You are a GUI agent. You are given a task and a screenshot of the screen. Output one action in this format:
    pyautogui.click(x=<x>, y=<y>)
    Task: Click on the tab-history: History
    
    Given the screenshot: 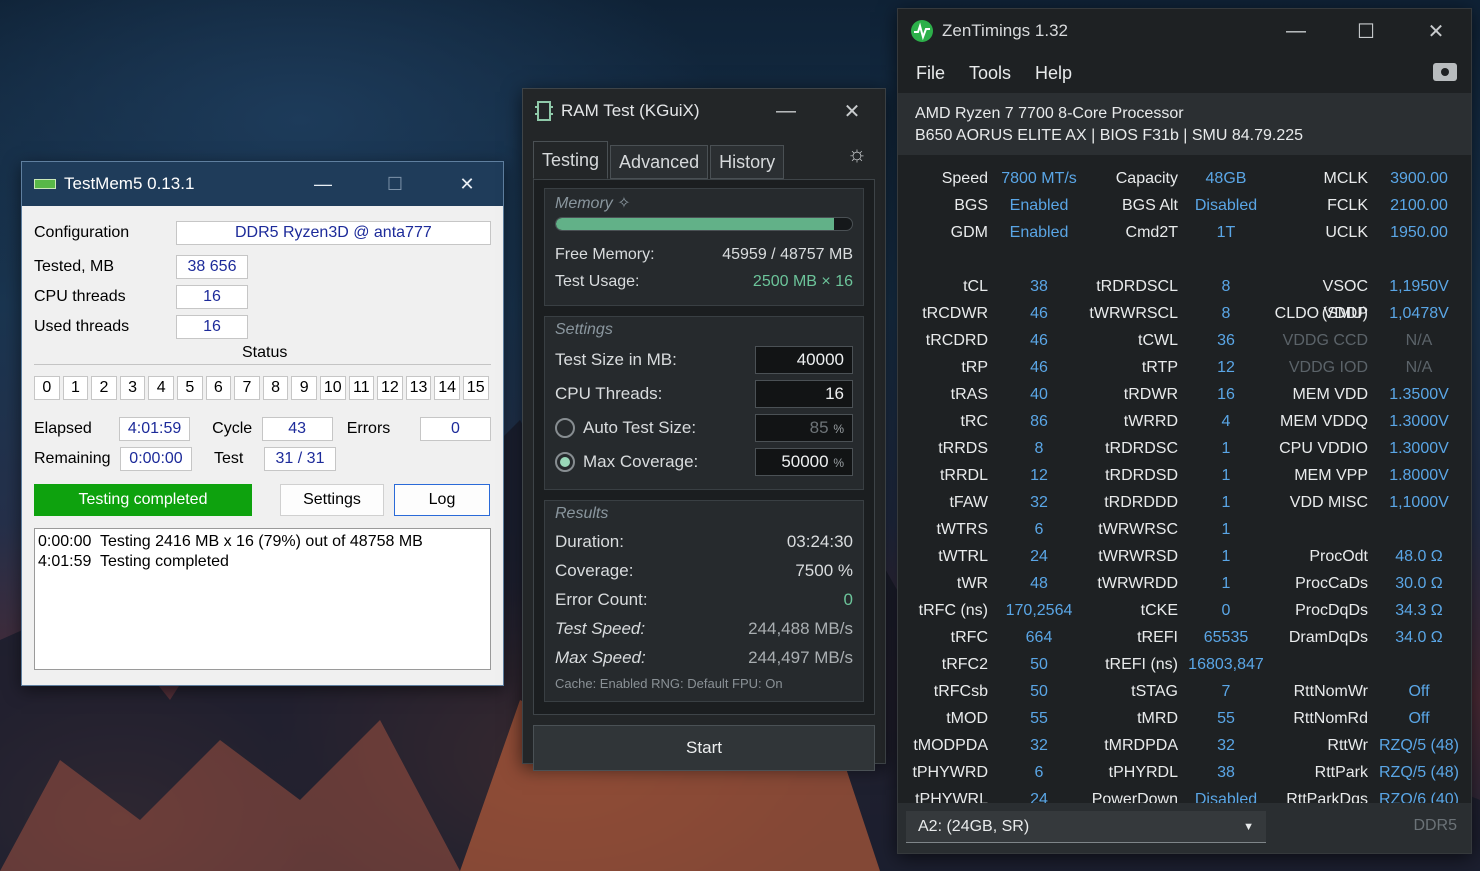 What is the action you would take?
    pyautogui.click(x=747, y=162)
    